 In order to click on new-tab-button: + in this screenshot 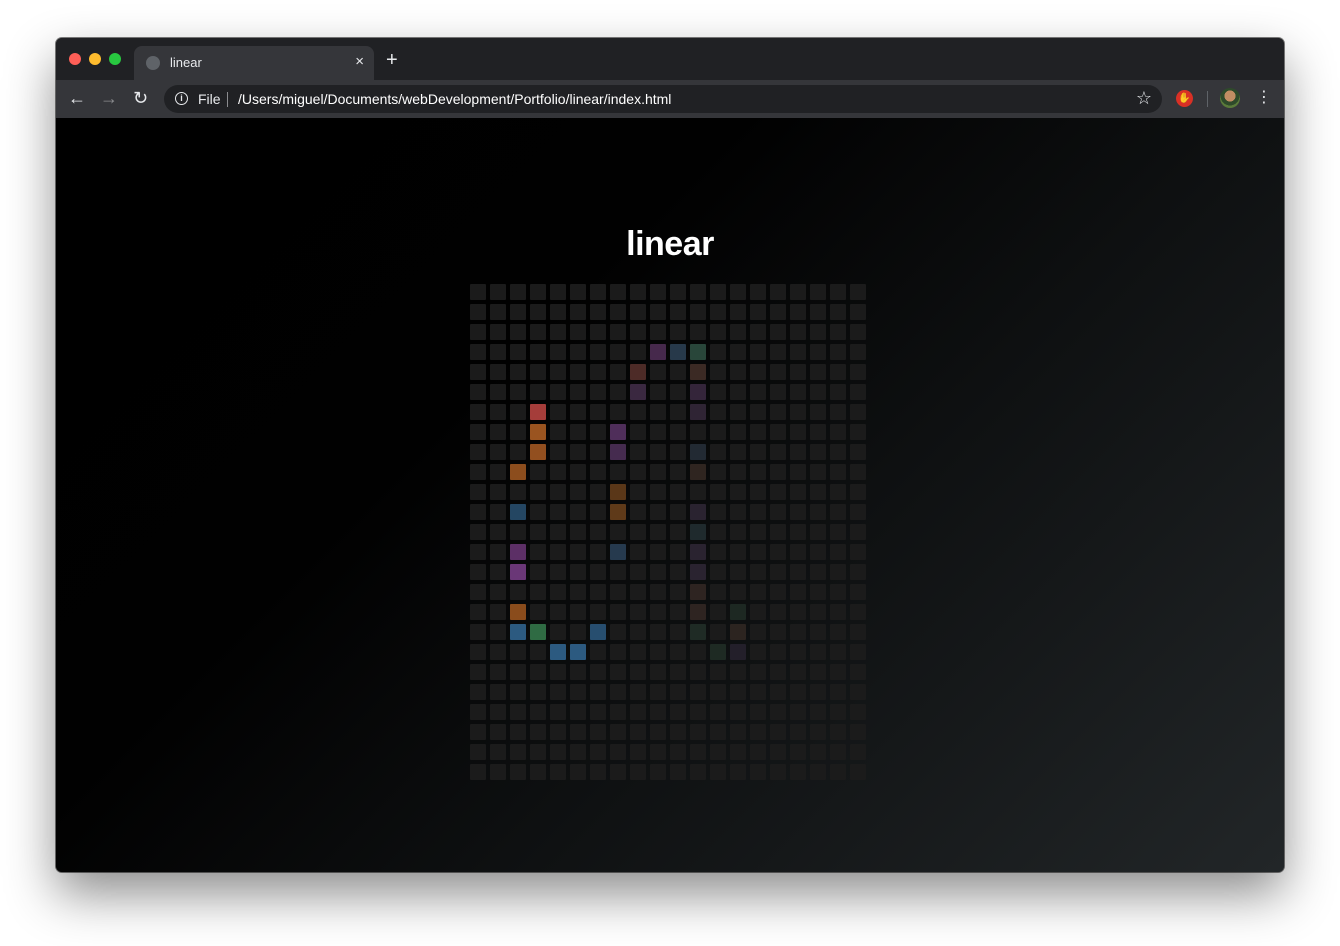, I will do `click(392, 60)`.